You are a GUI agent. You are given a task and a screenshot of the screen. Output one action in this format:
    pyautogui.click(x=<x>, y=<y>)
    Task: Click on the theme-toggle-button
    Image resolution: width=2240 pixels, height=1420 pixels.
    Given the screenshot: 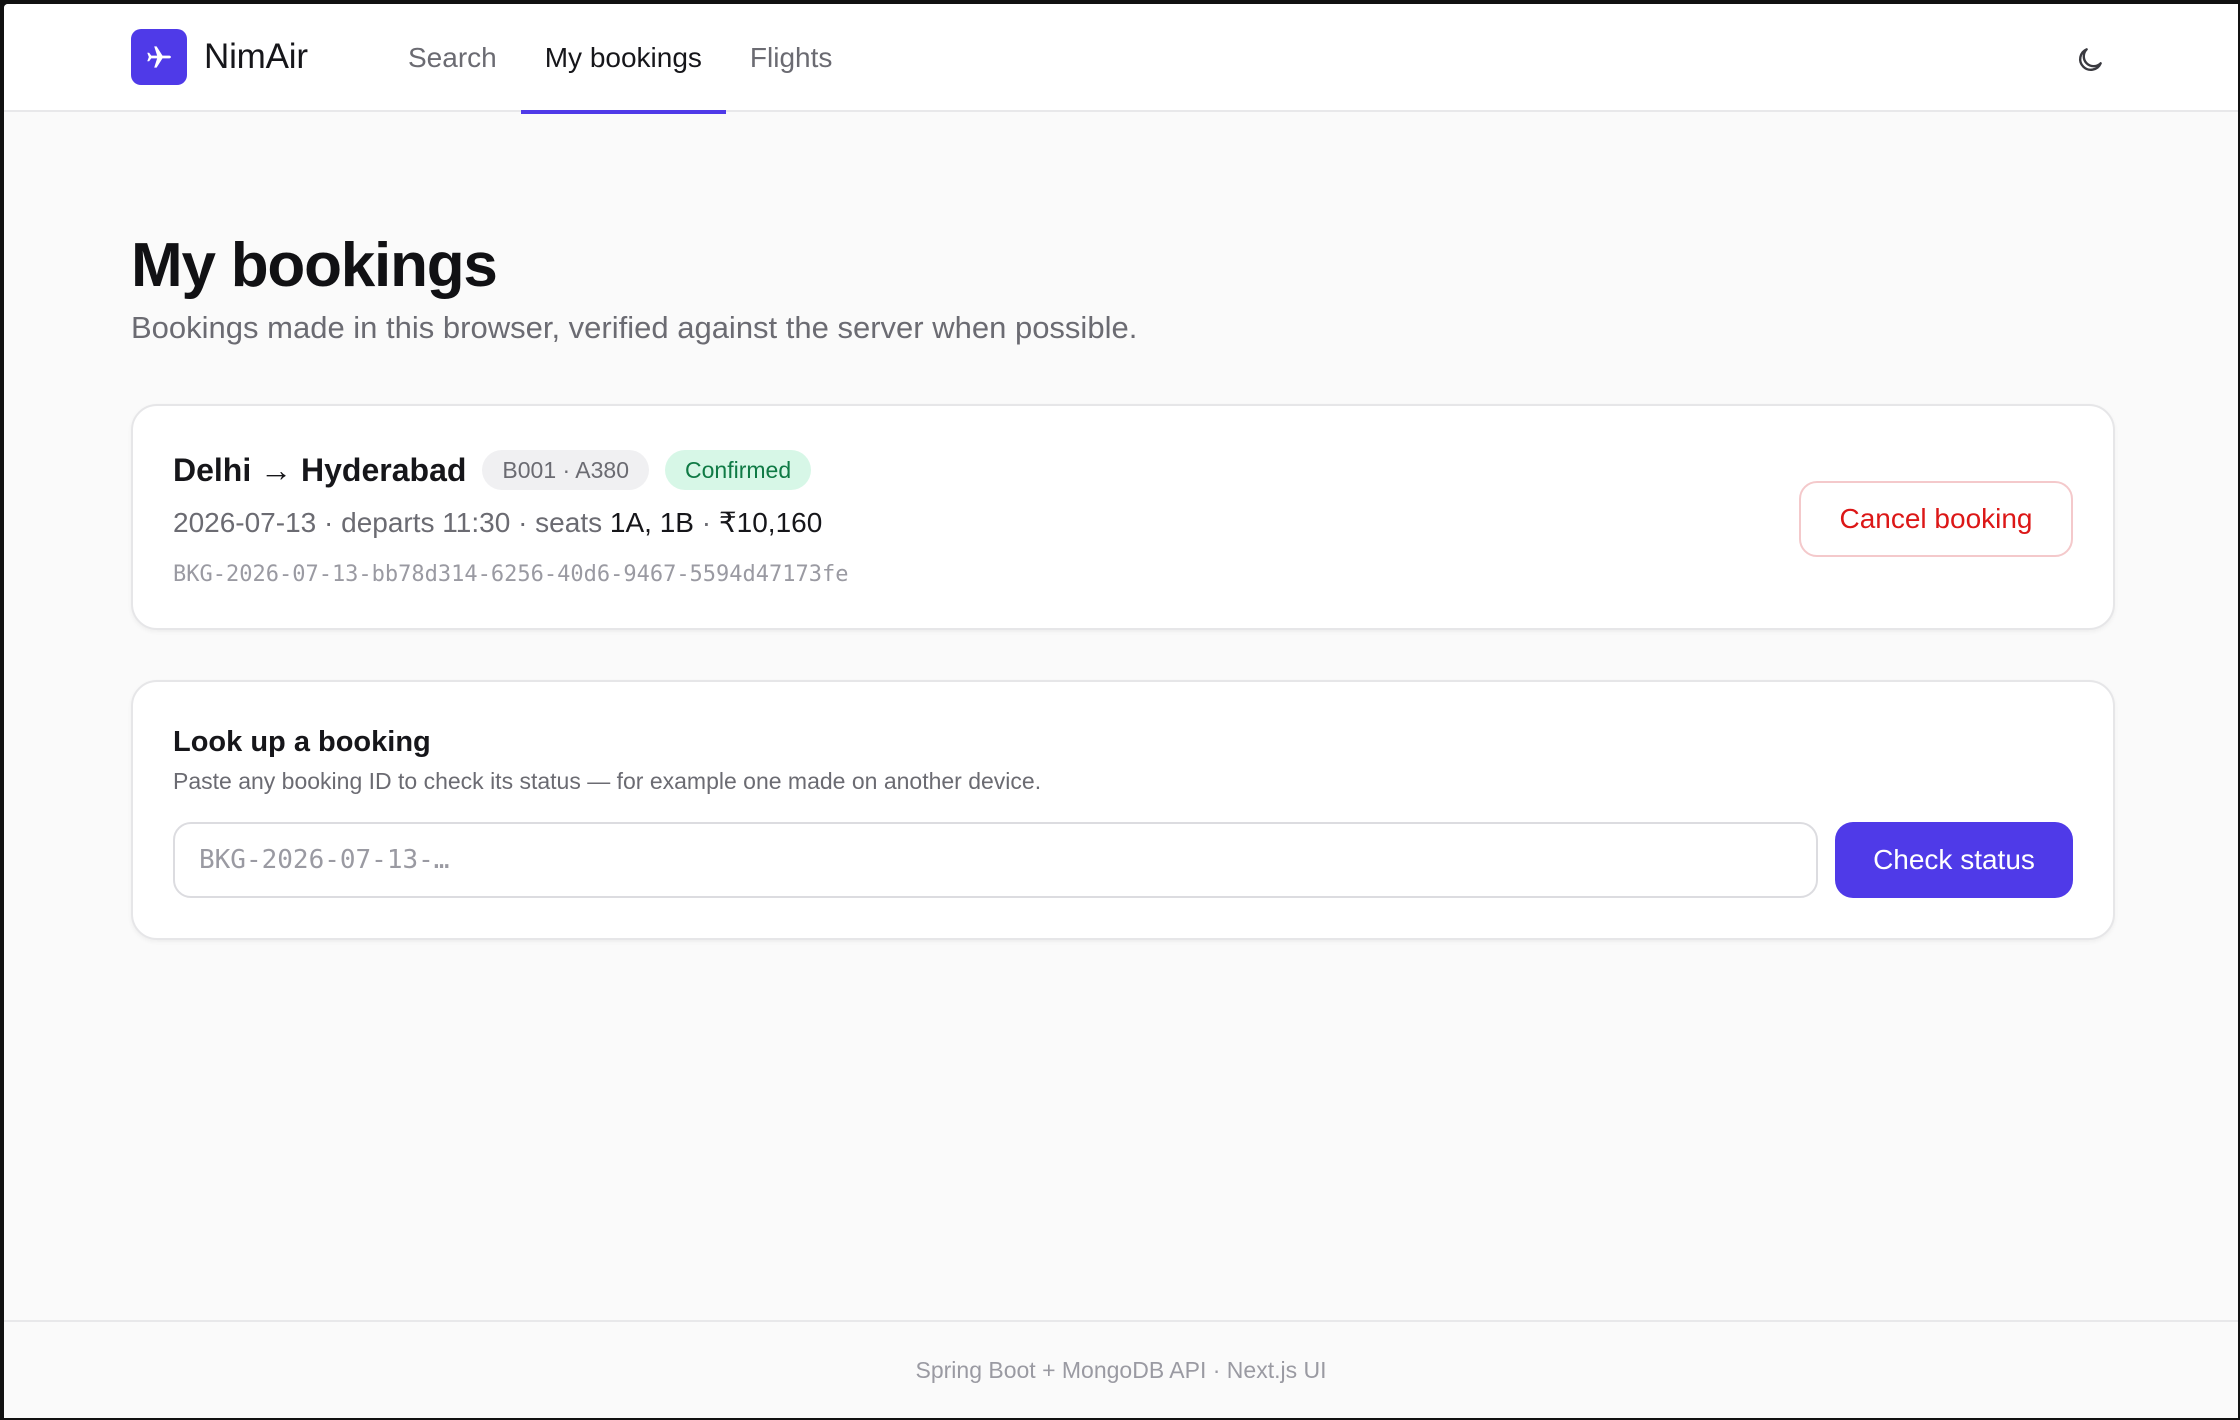 What is the action you would take?
    pyautogui.click(x=2090, y=60)
    